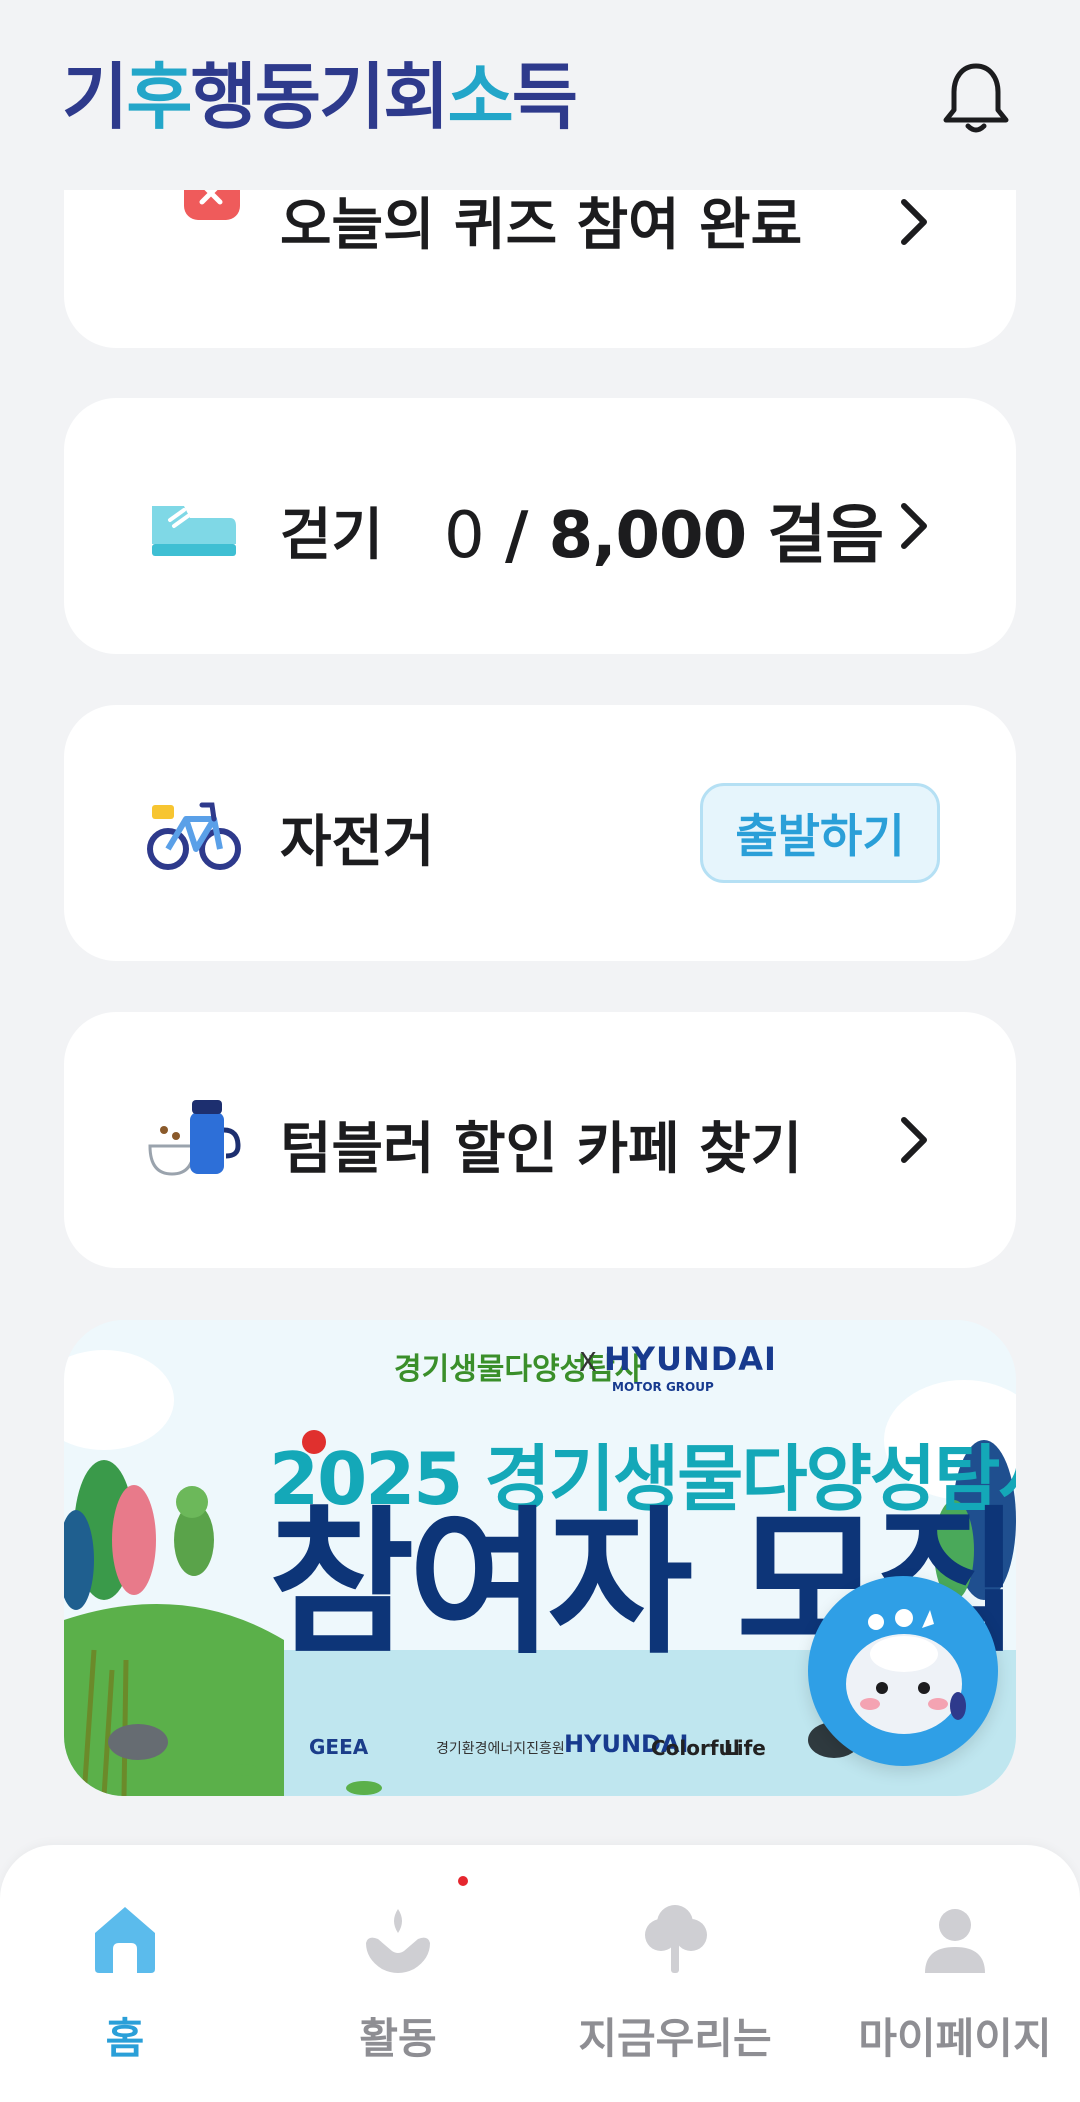 The height and width of the screenshot is (2102, 1080). I want to click on logo-part: 기, so click(95, 96).